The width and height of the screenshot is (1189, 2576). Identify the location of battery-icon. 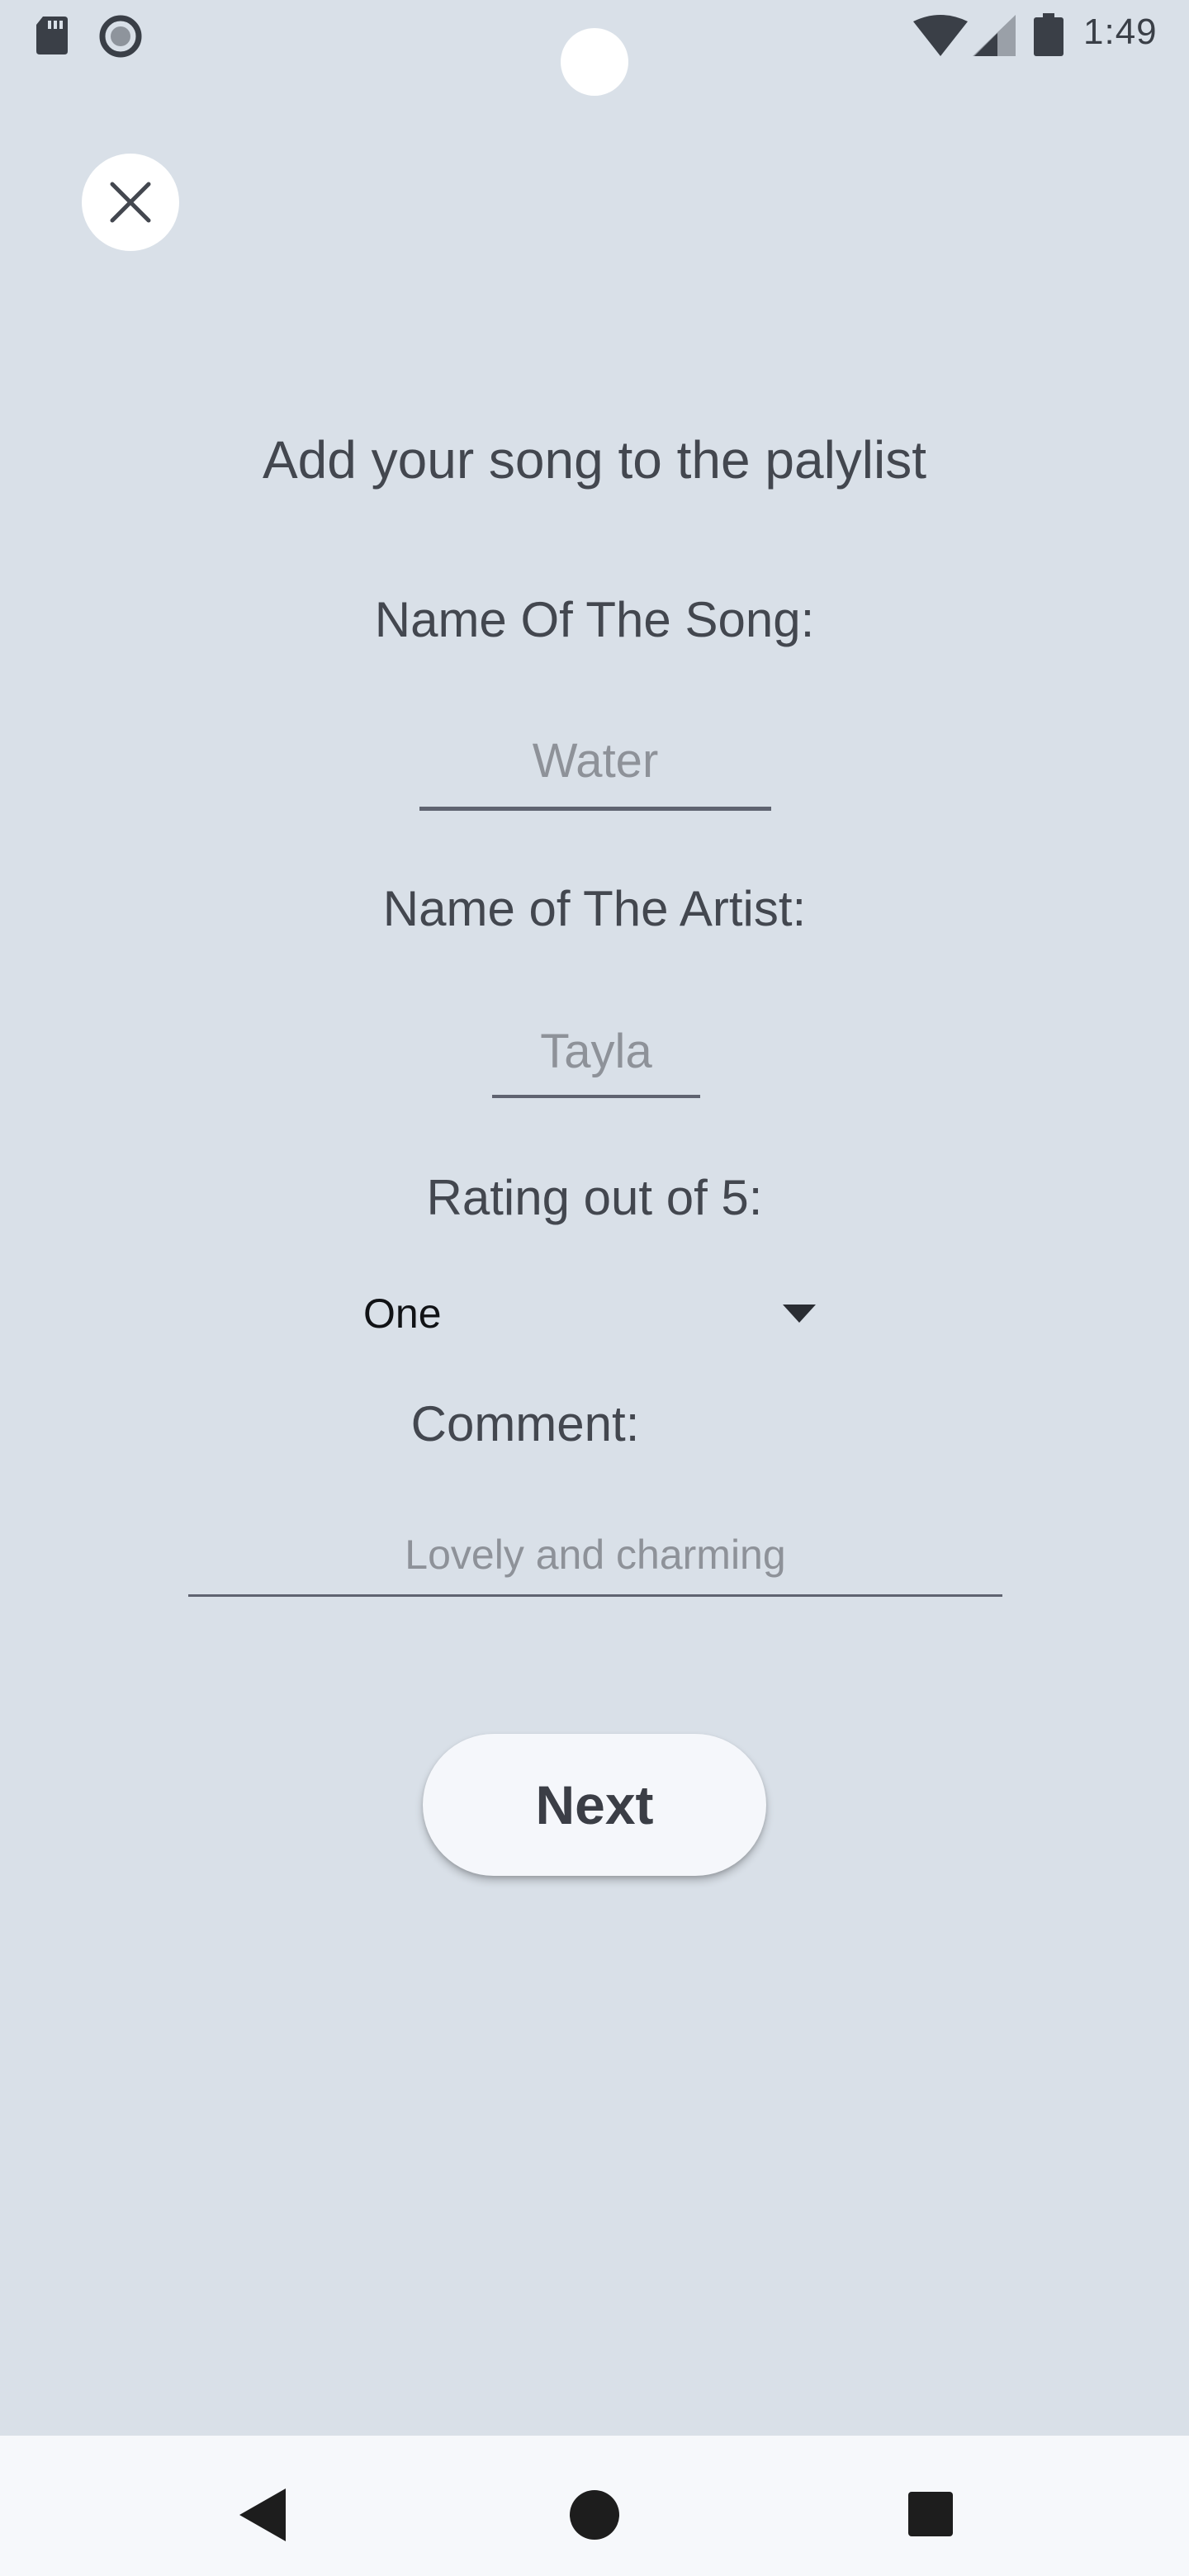
(1048, 34).